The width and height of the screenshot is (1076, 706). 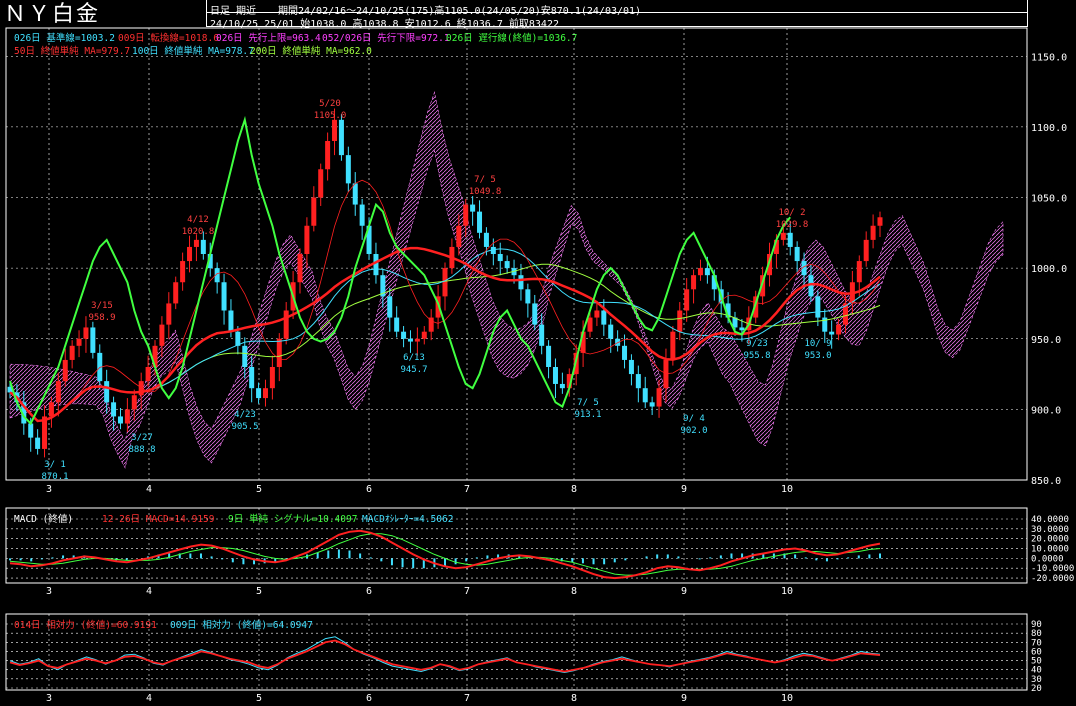 What do you see at coordinates (588, 403) in the screenshot?
I see `annotation-date: 7/ 5` at bounding box center [588, 403].